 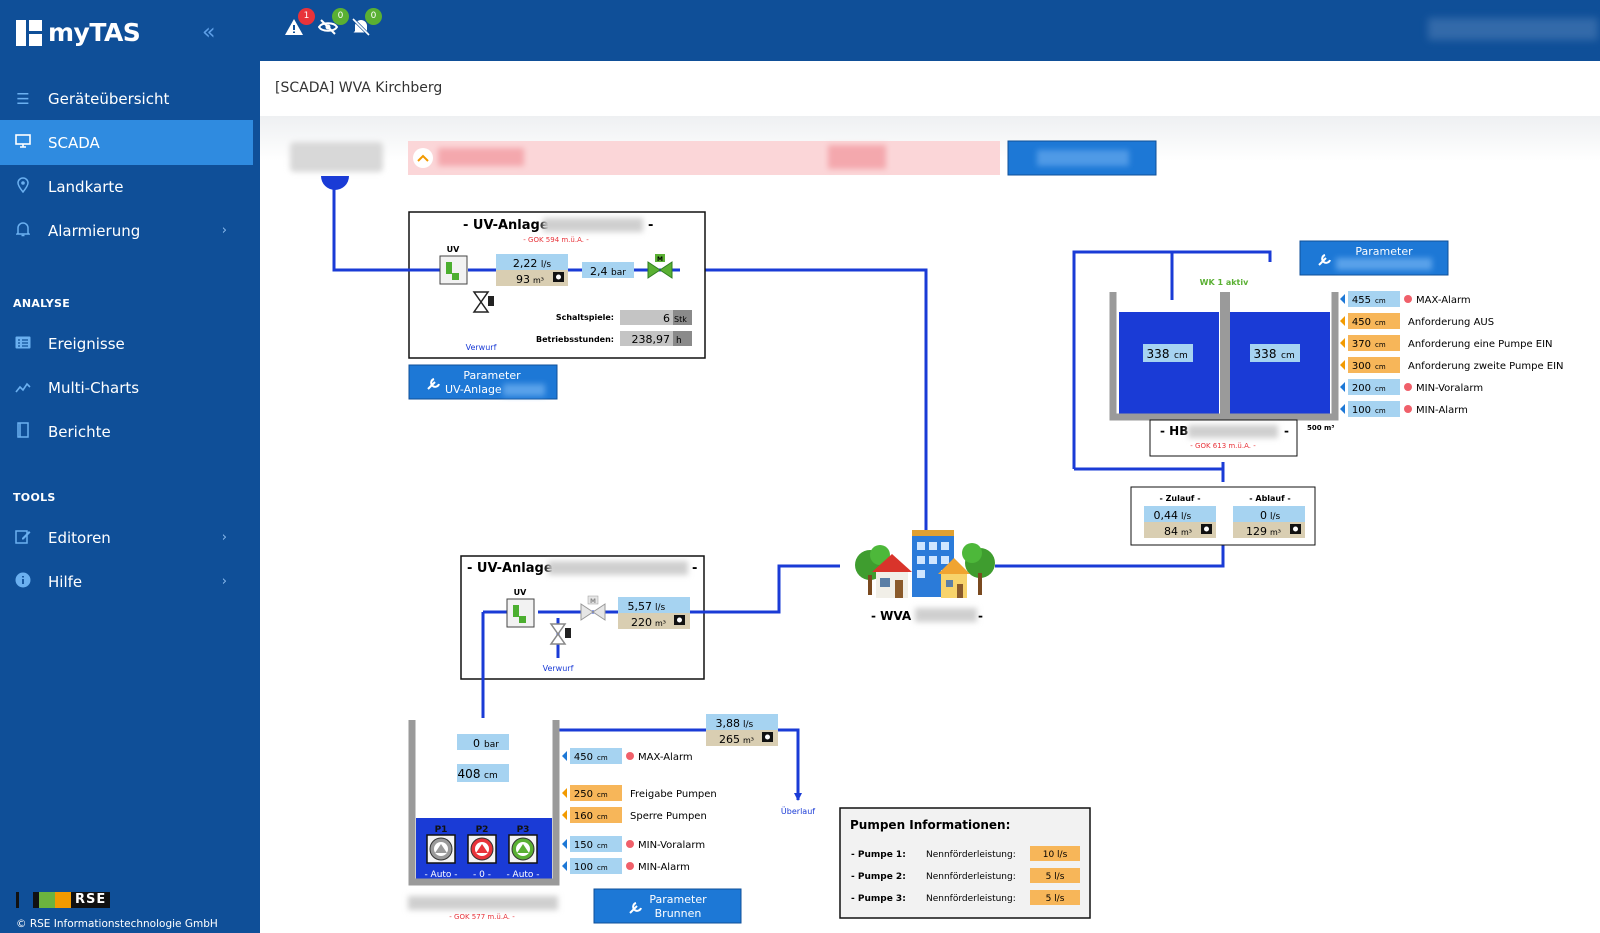 What do you see at coordinates (441, 830) in the screenshot?
I see `svg-text: P1` at bounding box center [441, 830].